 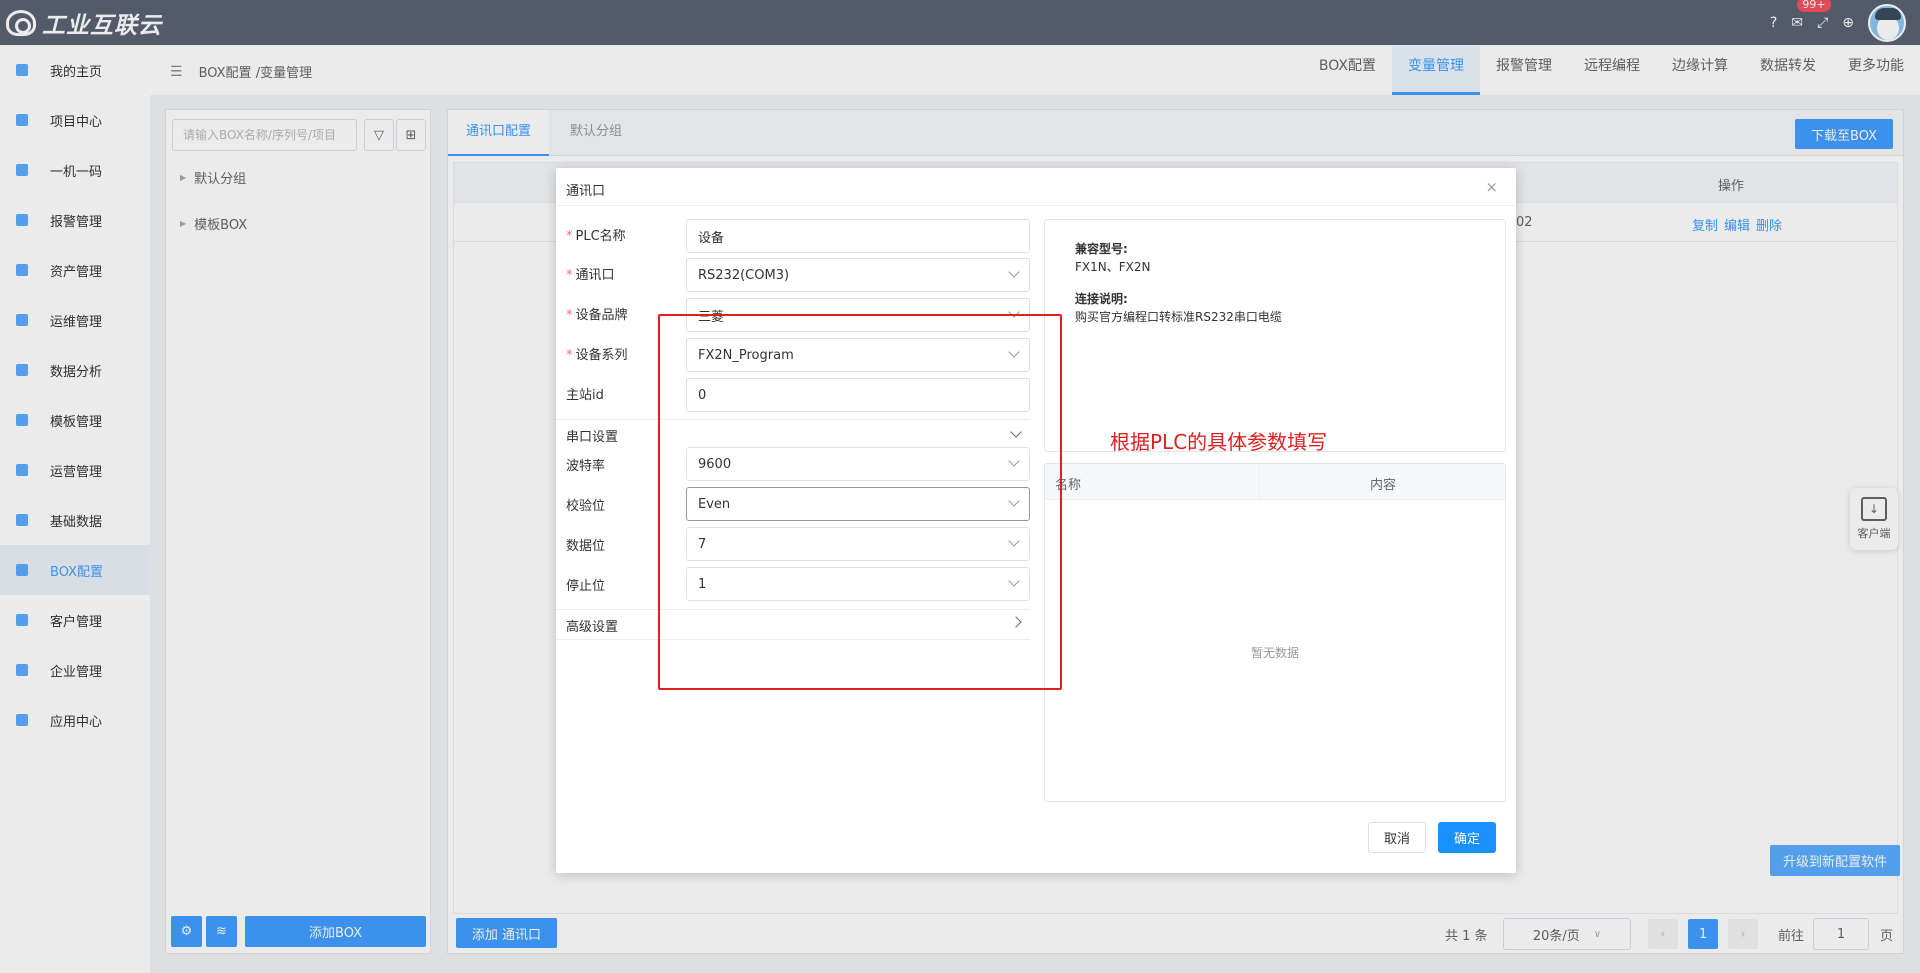 I want to click on brand-select: 三菱, so click(x=858, y=315).